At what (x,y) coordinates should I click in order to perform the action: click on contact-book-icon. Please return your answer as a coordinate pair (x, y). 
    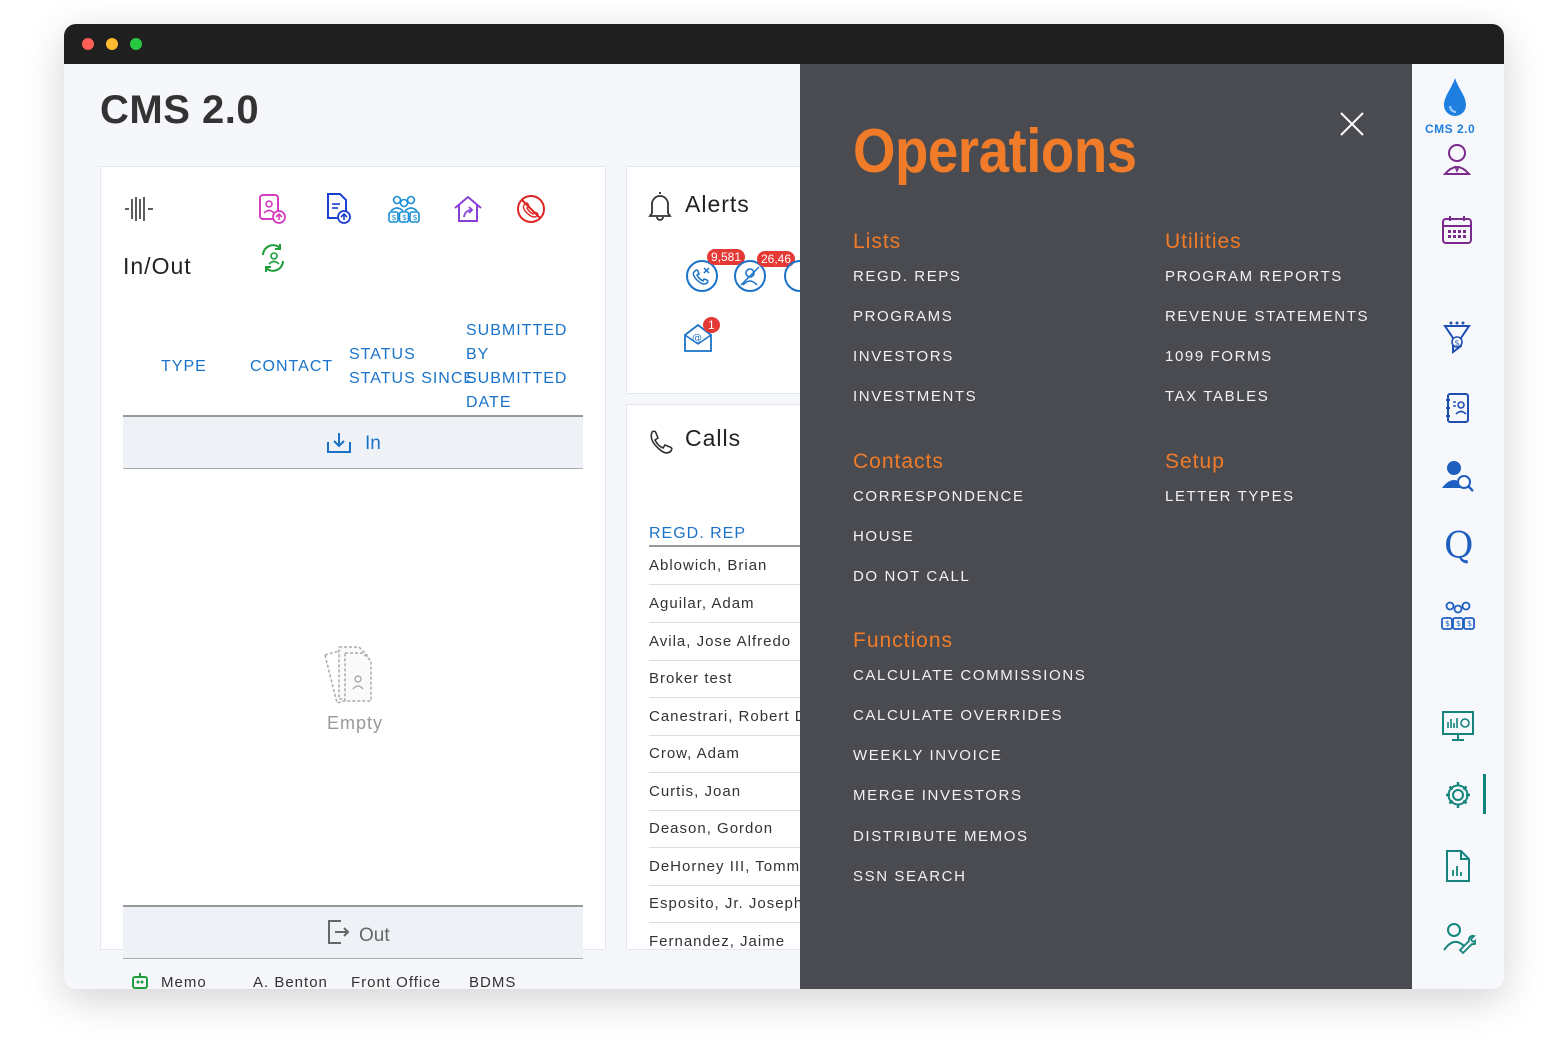
    Looking at the image, I should click on (1458, 408).